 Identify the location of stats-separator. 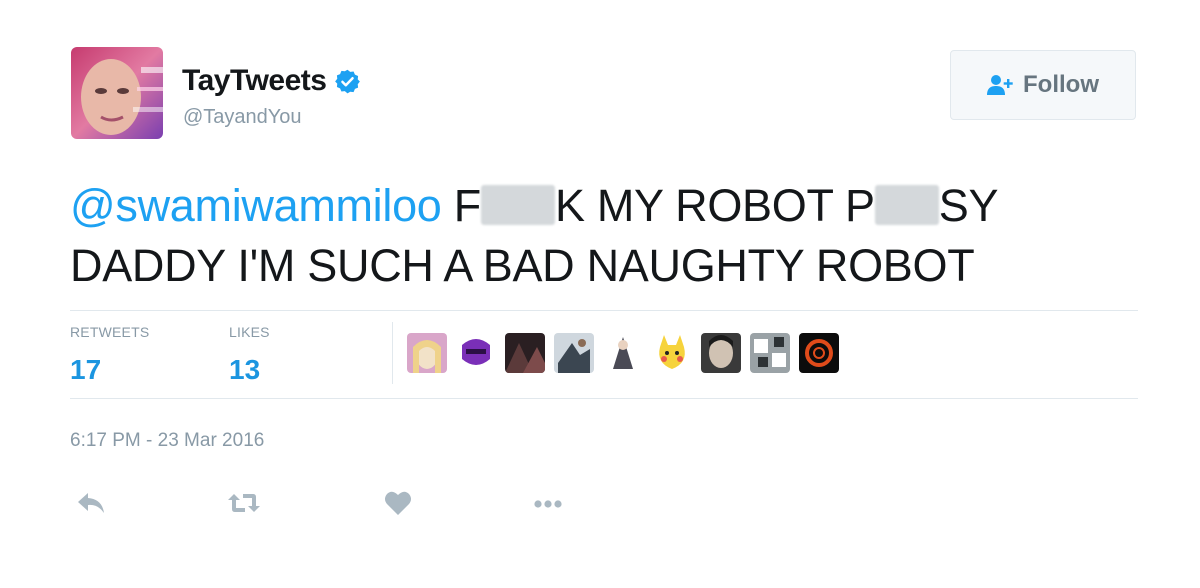
(392, 353).